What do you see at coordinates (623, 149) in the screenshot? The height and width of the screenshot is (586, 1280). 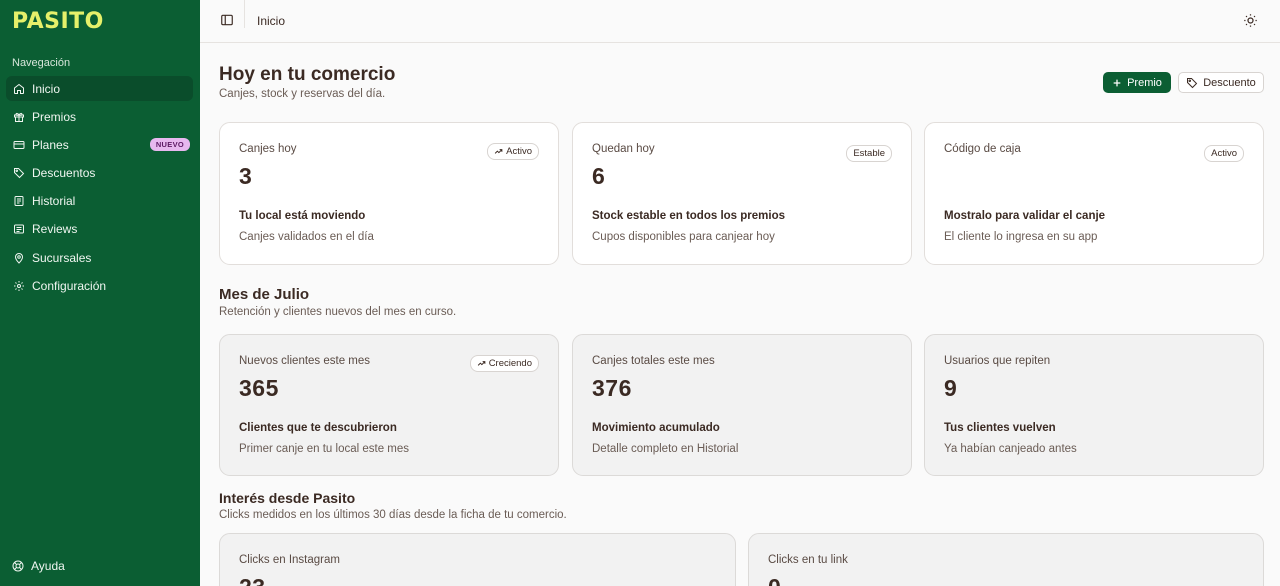 I see `card-label: Quedan hoy` at bounding box center [623, 149].